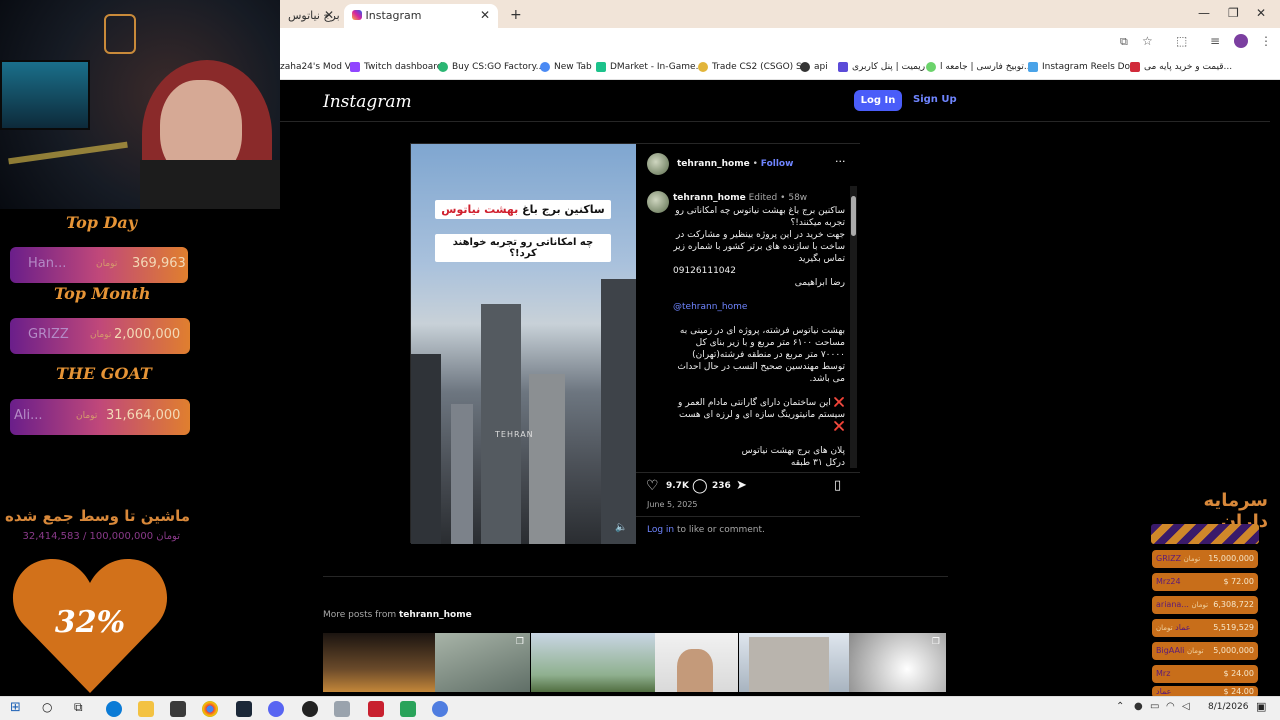 This screenshot has height=720, width=1280. What do you see at coordinates (101, 536) in the screenshot?
I see `goal-amount: 32,414,583 / 100,000,000 تومان` at bounding box center [101, 536].